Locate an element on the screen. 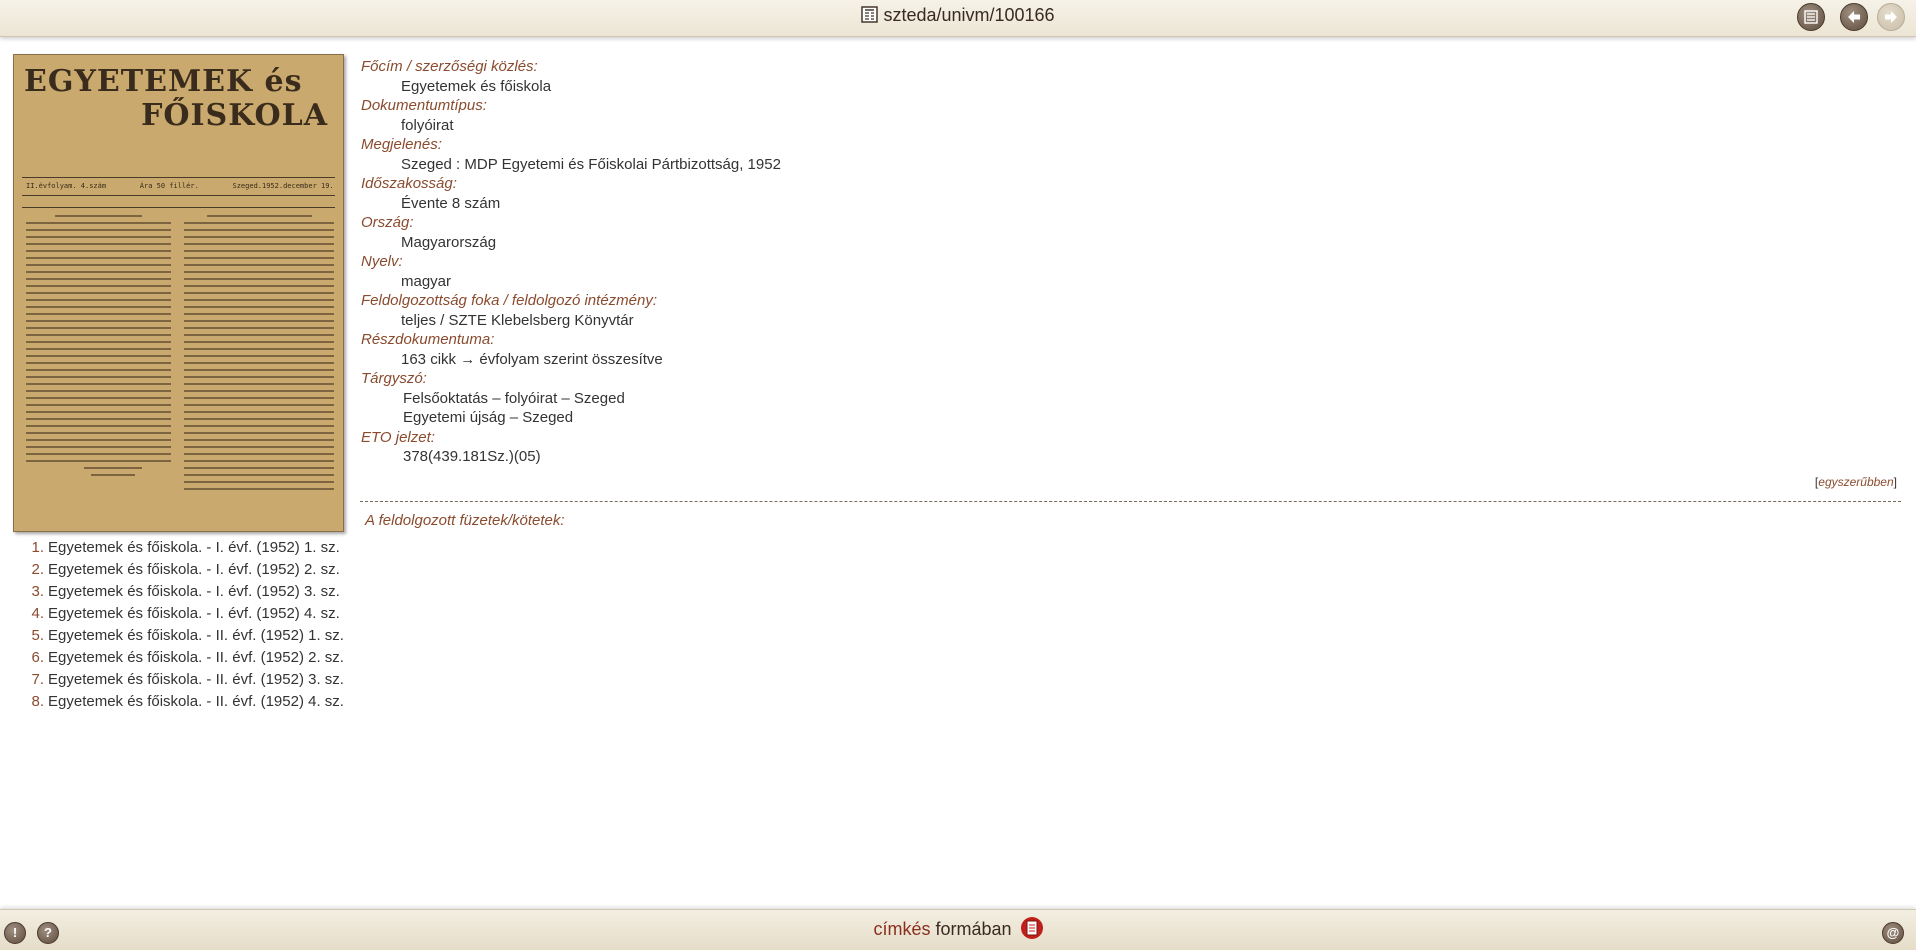 The image size is (1916, 950). field-value: Egyetemek és főiskola is located at coordinates (476, 86).